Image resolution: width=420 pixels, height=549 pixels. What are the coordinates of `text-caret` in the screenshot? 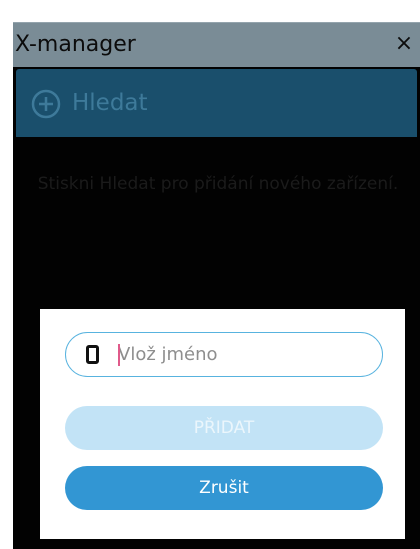 It's located at (119, 355).